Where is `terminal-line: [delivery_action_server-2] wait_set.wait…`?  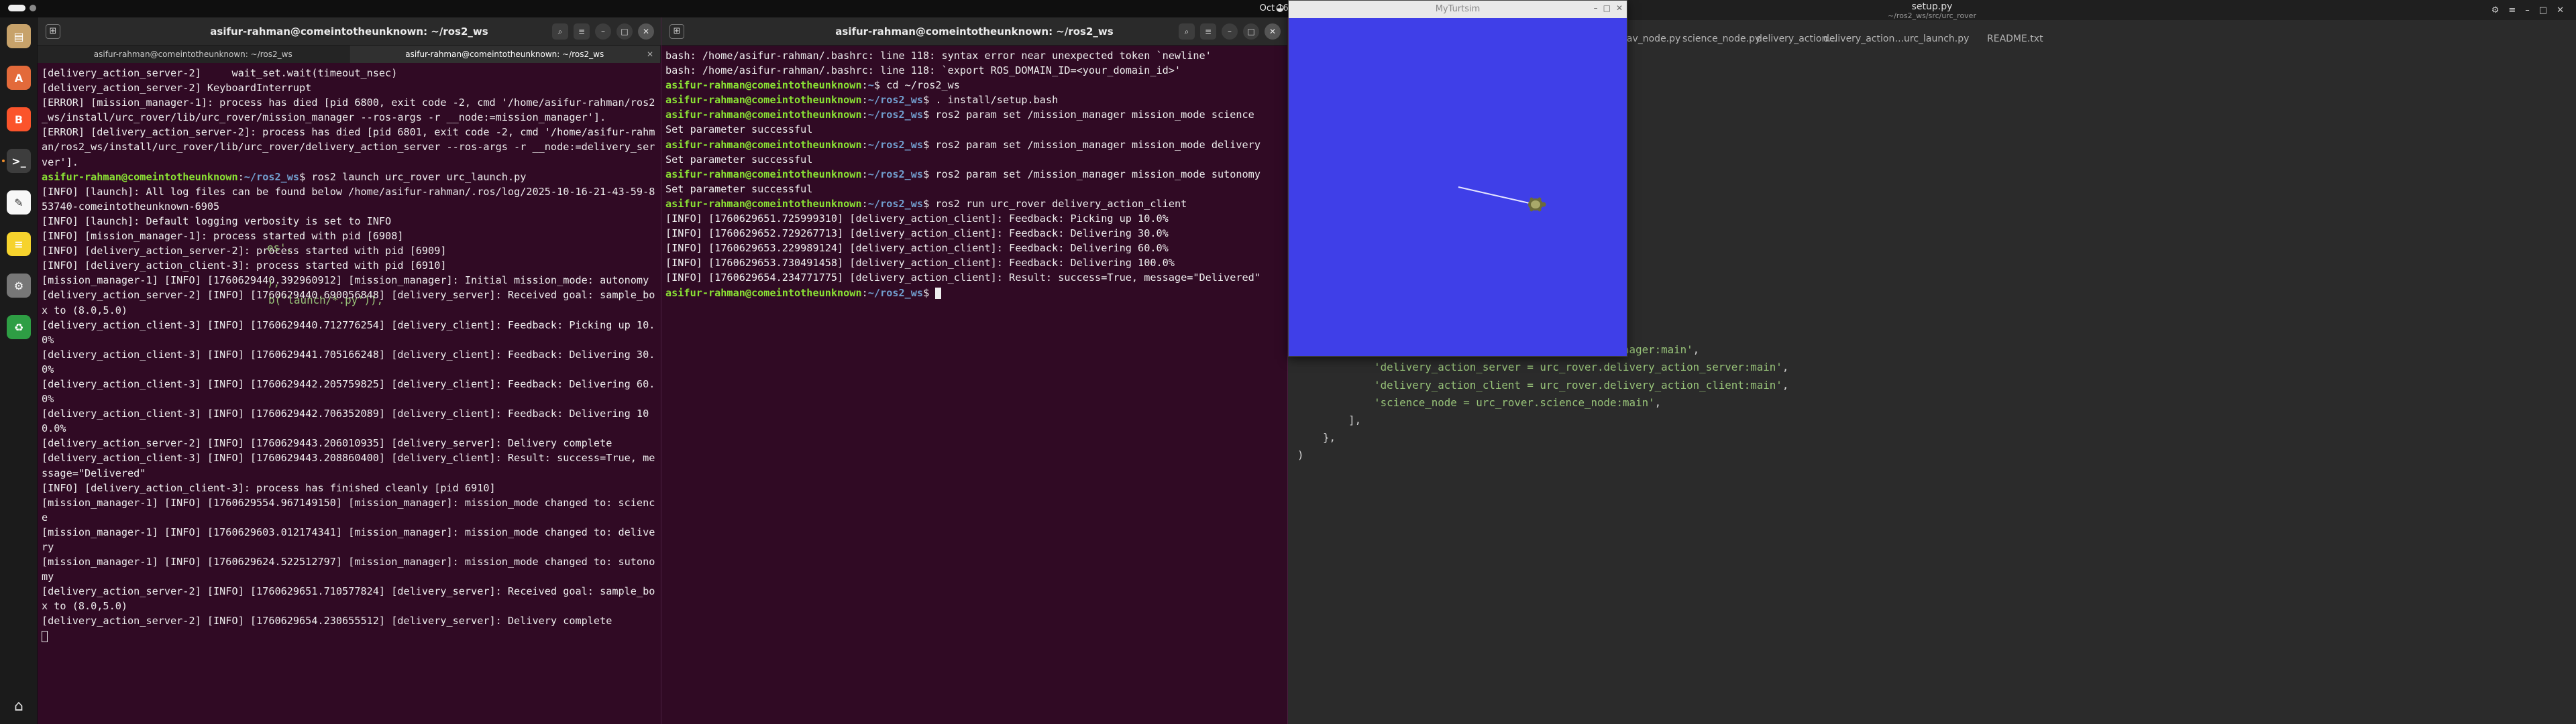
terminal-line: [delivery_action_server-2] wait_set.wait… is located at coordinates (220, 73).